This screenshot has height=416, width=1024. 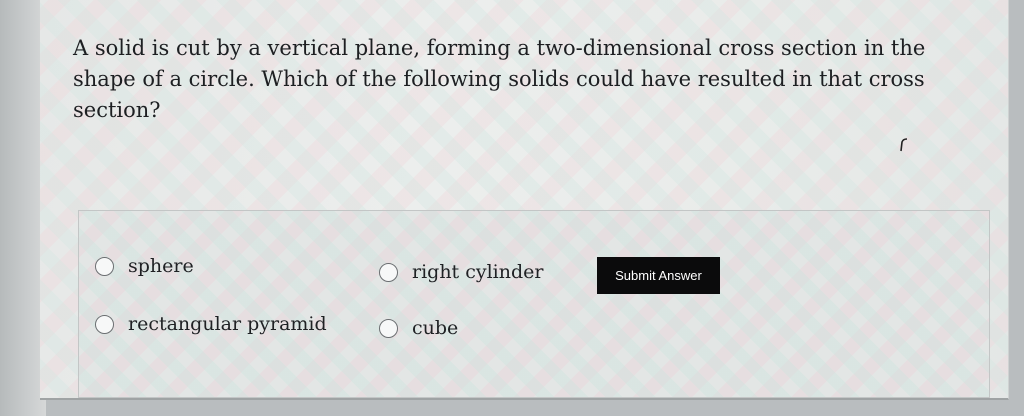 I want to click on option-label: cube, so click(x=435, y=328).